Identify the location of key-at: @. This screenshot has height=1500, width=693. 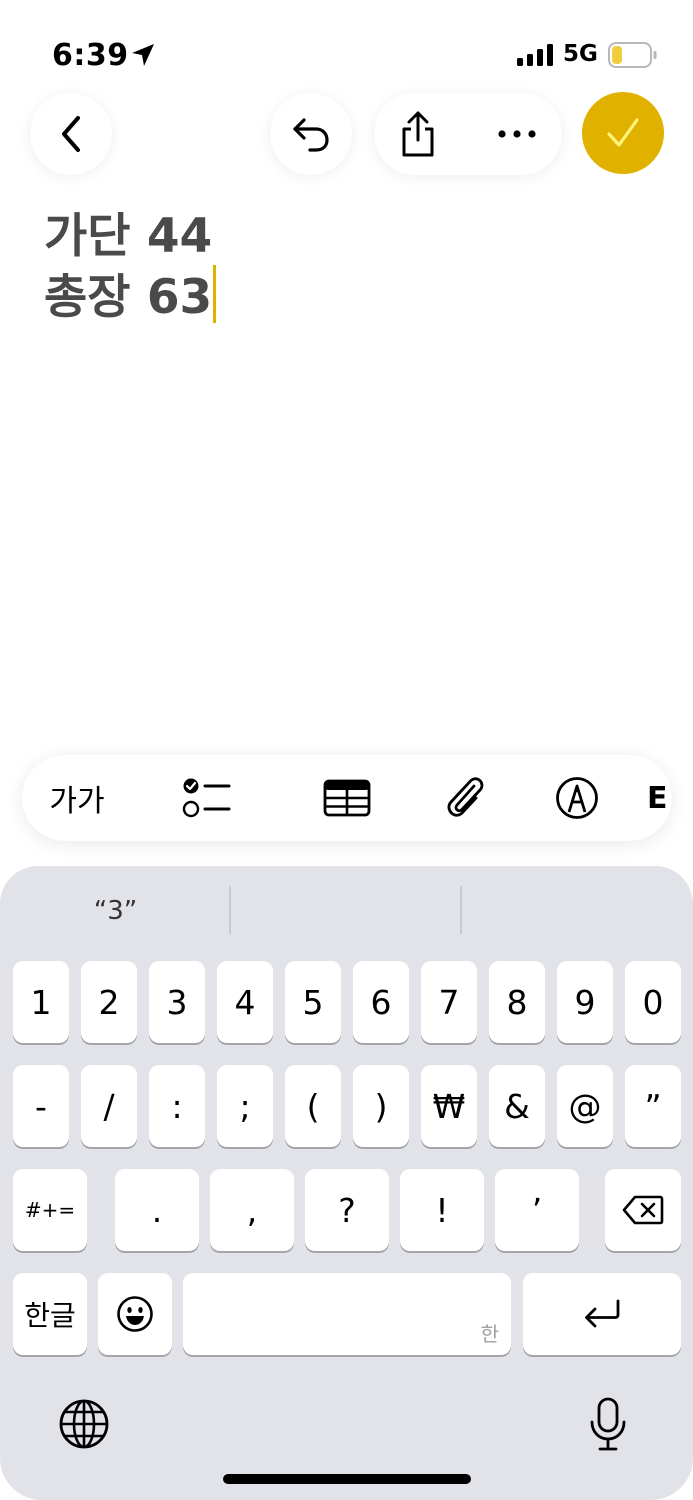
(585, 1106).